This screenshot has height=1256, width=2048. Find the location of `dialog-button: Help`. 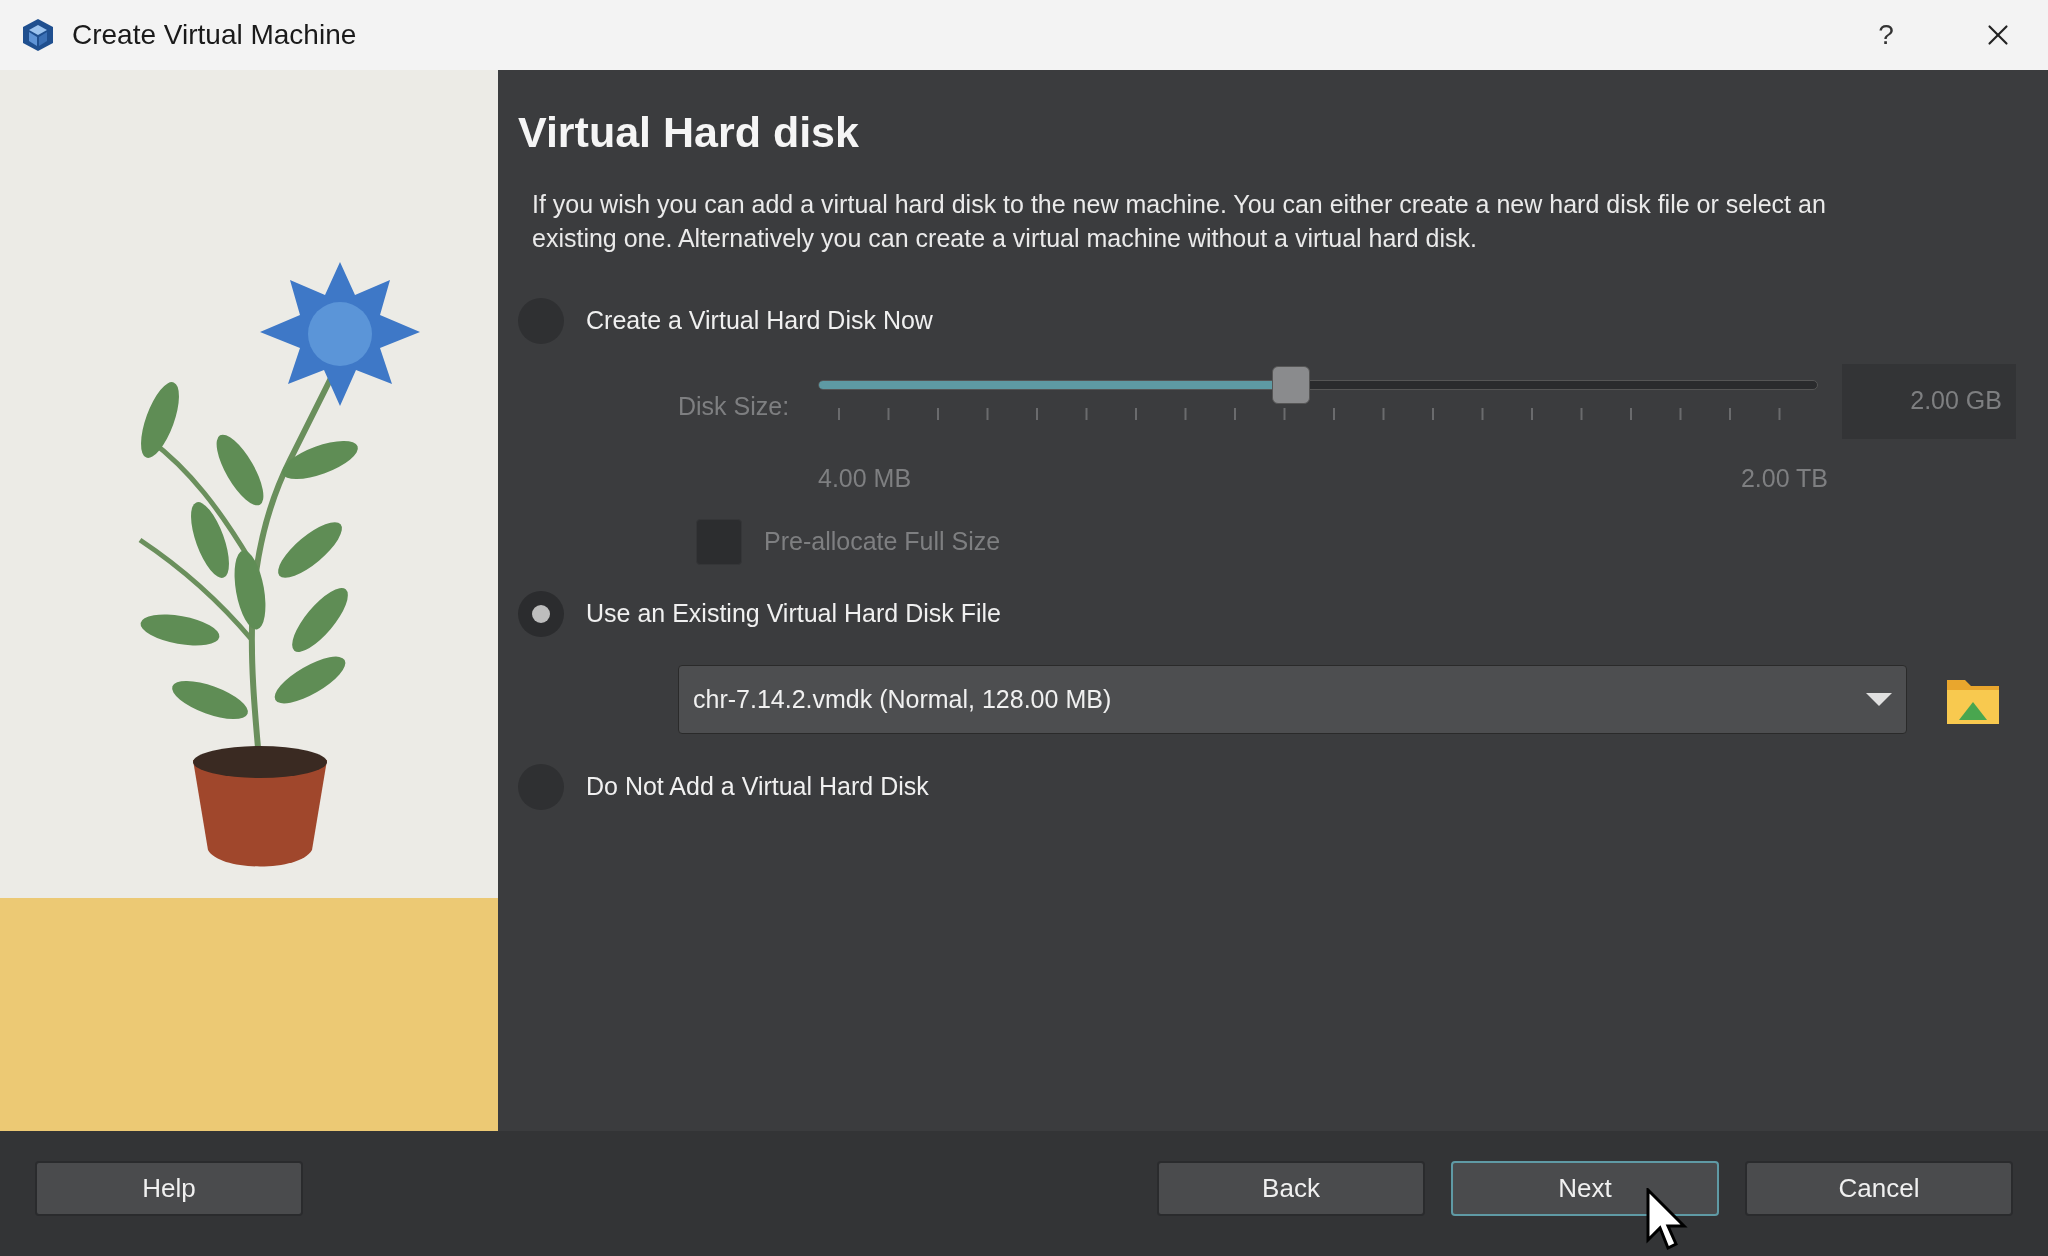

dialog-button: Help is located at coordinates (169, 1188).